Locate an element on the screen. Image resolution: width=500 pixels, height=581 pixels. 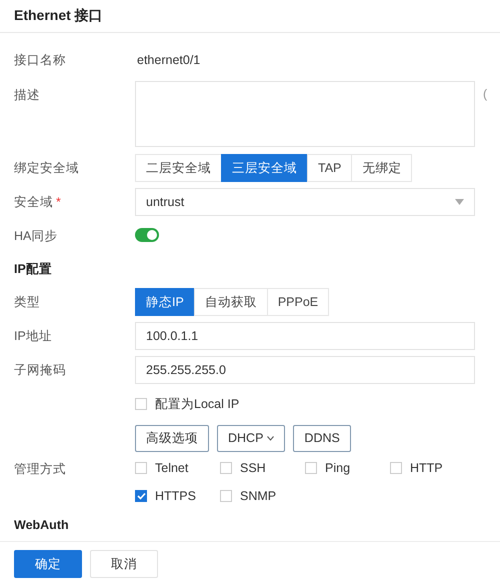
checkbox-label: Telnet is located at coordinates (171, 468).